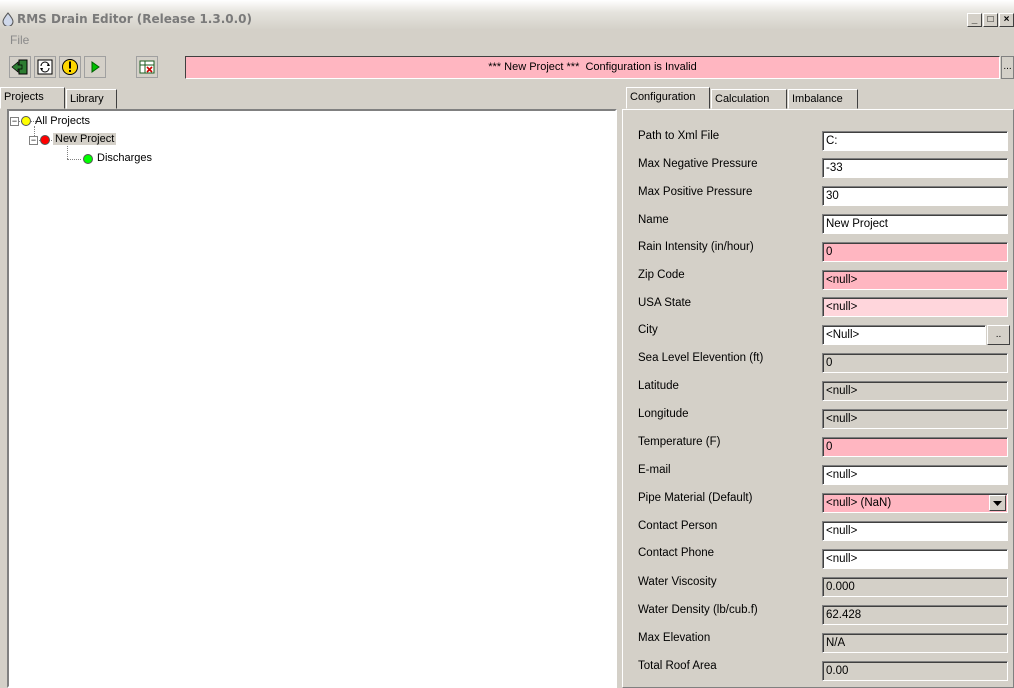  What do you see at coordinates (45, 67) in the screenshot?
I see `refresh-icon` at bounding box center [45, 67].